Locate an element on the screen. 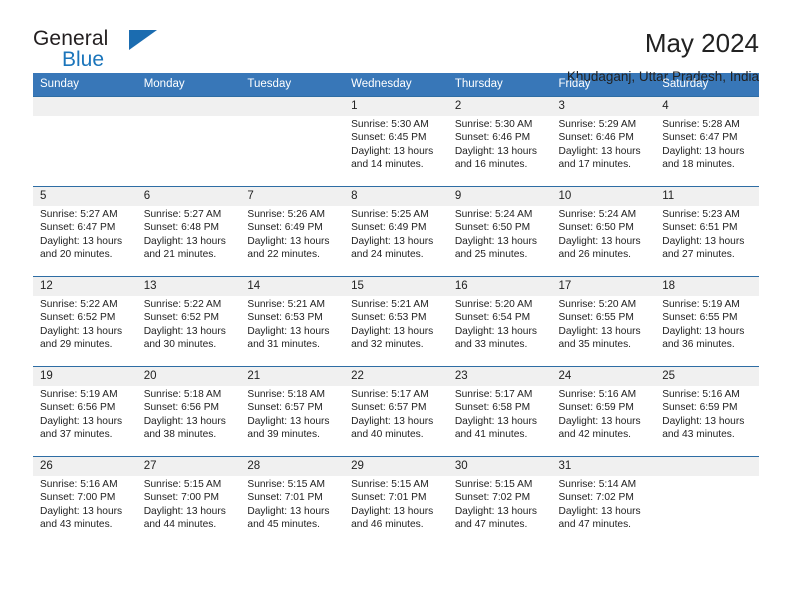 This screenshot has height=612, width=792. sunrise-text: Sunrise: 5:16 AM is located at coordinates (79, 484).